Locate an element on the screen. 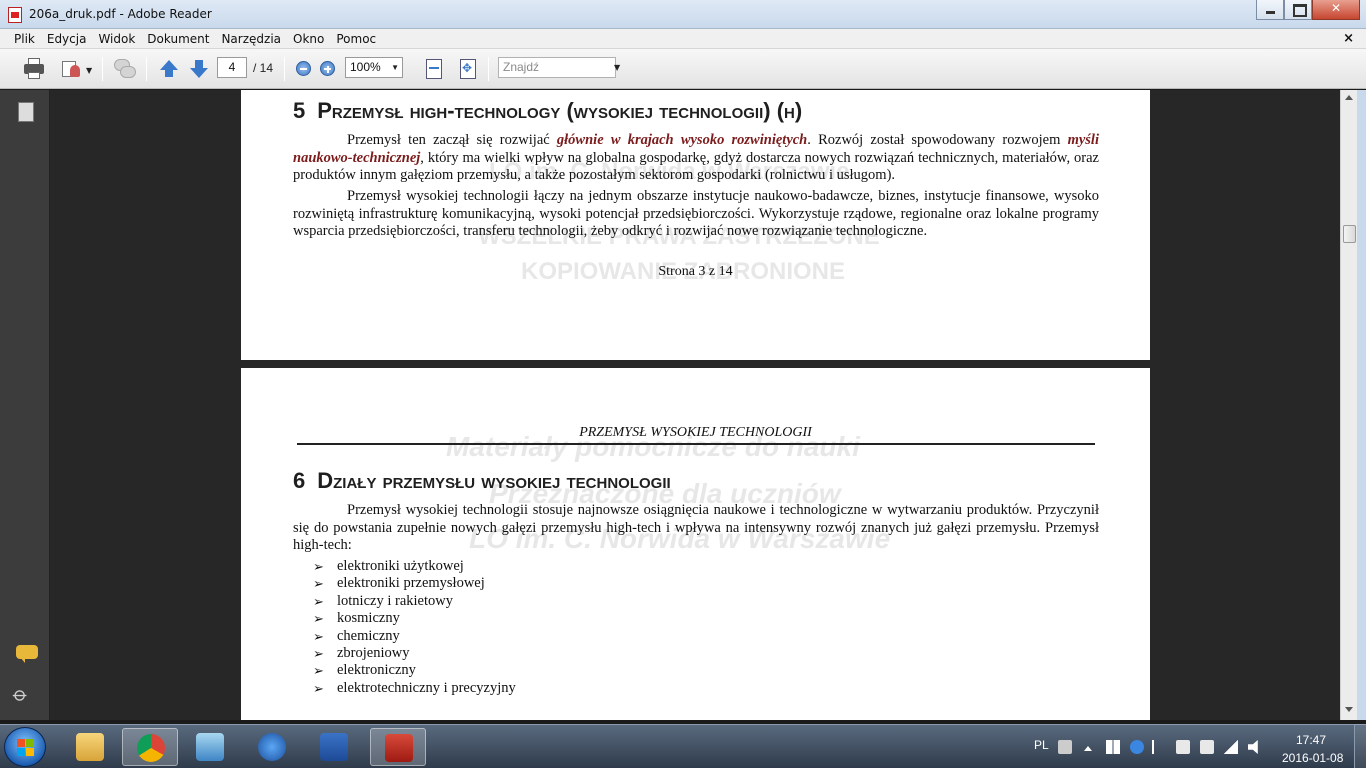  fit-width-button is located at coordinates (468, 69).